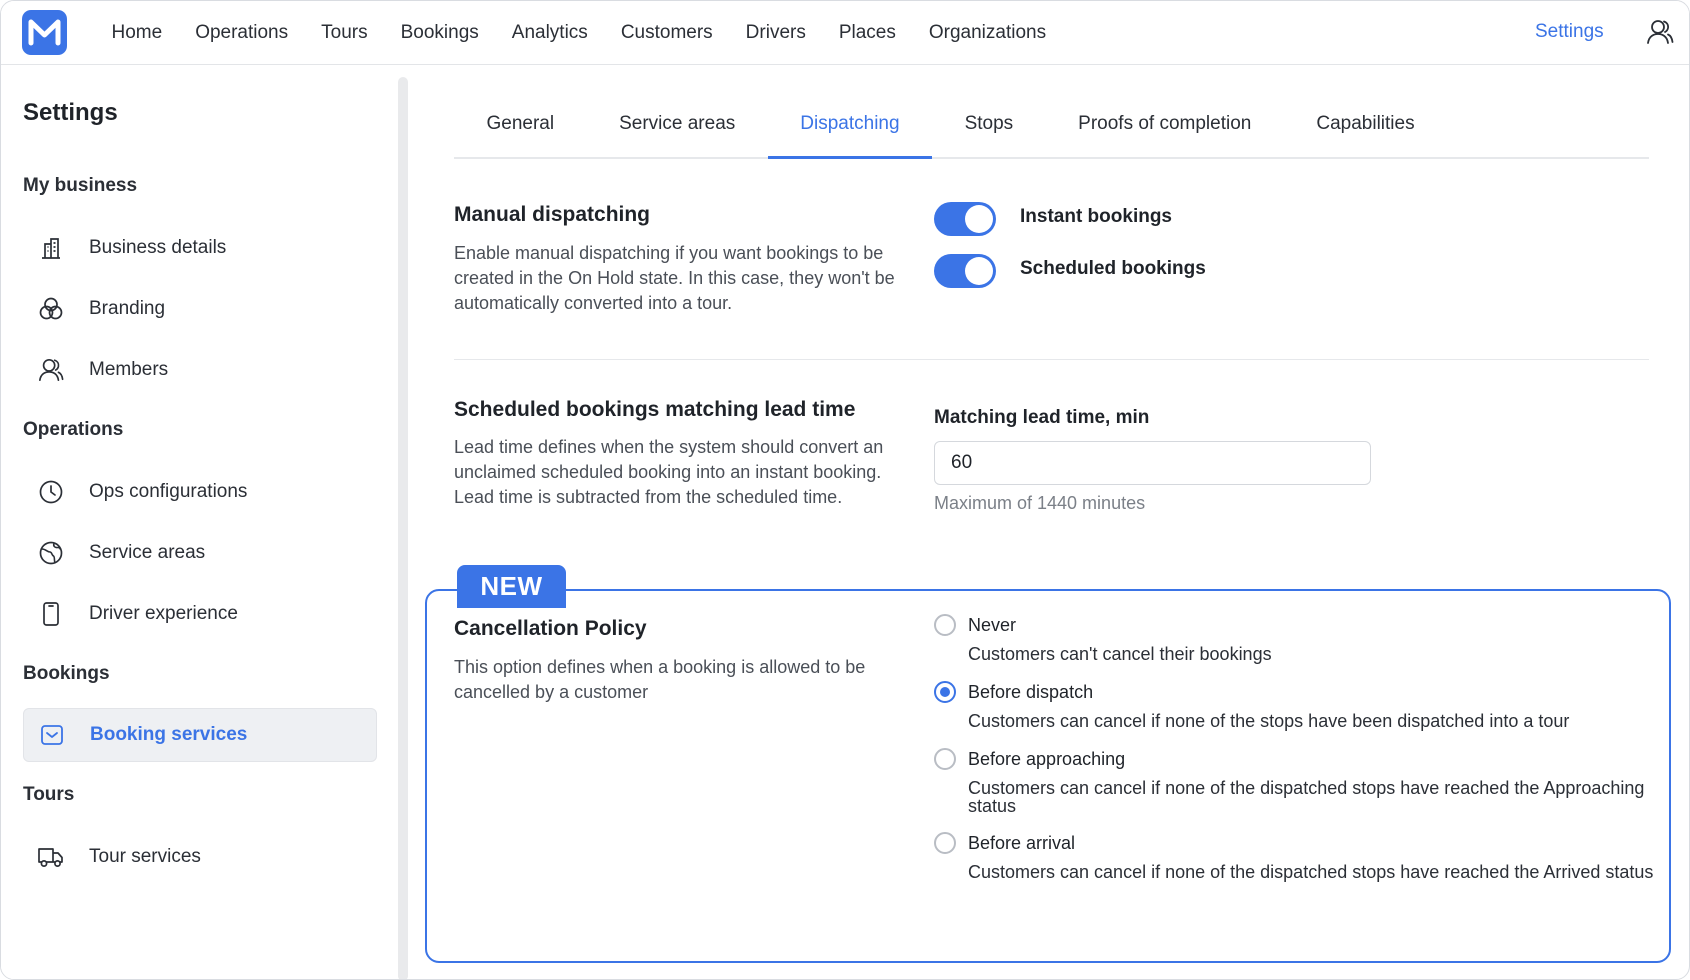  I want to click on tab-general: General, so click(520, 132).